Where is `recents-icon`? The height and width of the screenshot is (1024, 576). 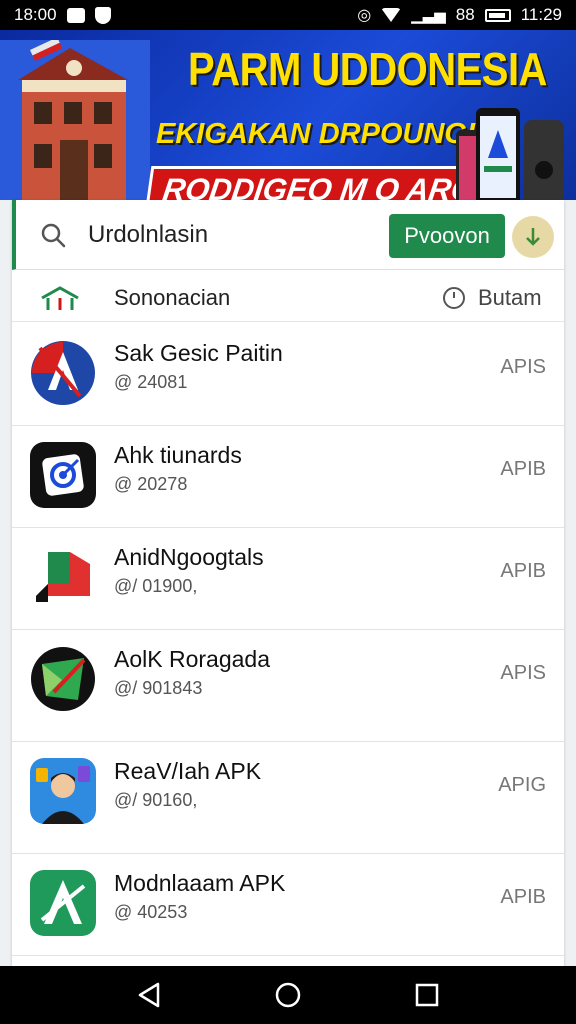 recents-icon is located at coordinates (426, 995).